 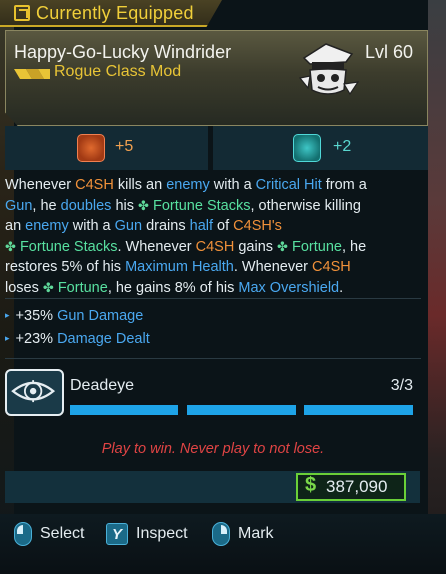 What do you see at coordinates (106, 148) in the screenshot?
I see `stat-box-left: +5` at bounding box center [106, 148].